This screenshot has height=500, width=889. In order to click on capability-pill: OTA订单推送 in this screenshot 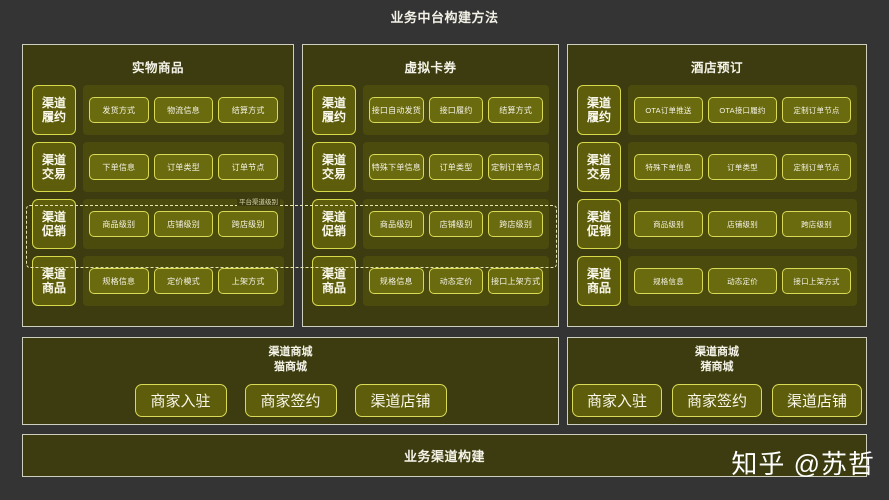, I will do `click(668, 110)`.